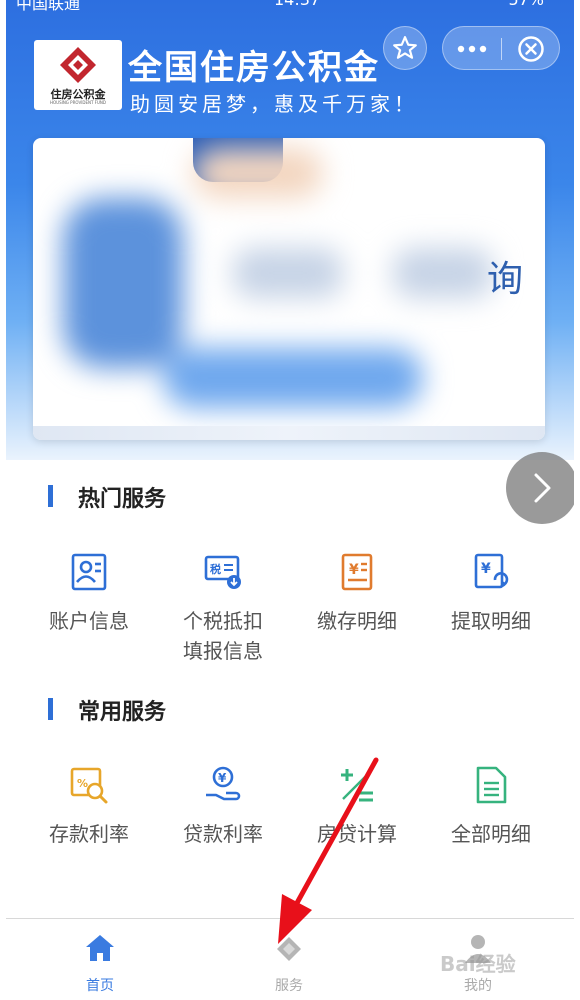  Describe the element at coordinates (491, 807) in the screenshot. I see `service-all-details: 全部明细` at that location.